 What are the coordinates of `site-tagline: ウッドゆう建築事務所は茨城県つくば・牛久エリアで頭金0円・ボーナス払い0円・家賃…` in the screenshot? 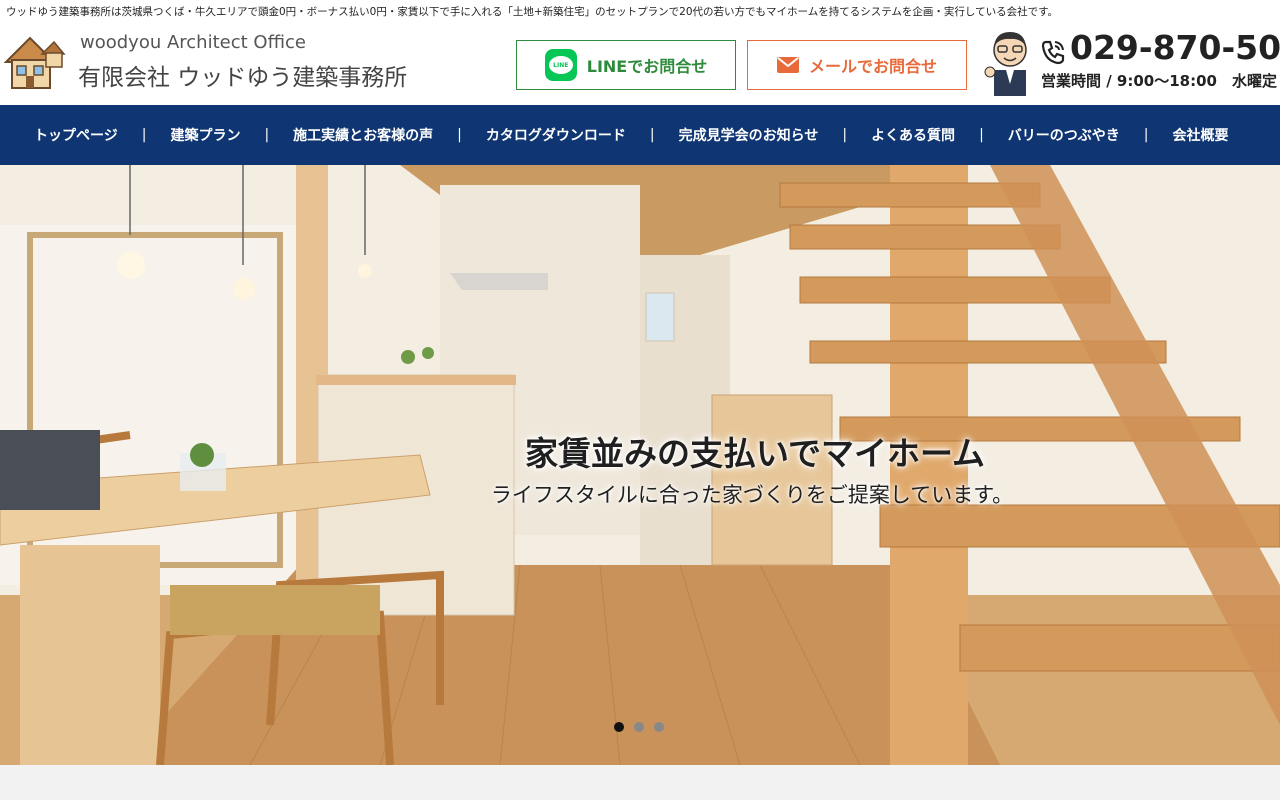 It's located at (532, 12).